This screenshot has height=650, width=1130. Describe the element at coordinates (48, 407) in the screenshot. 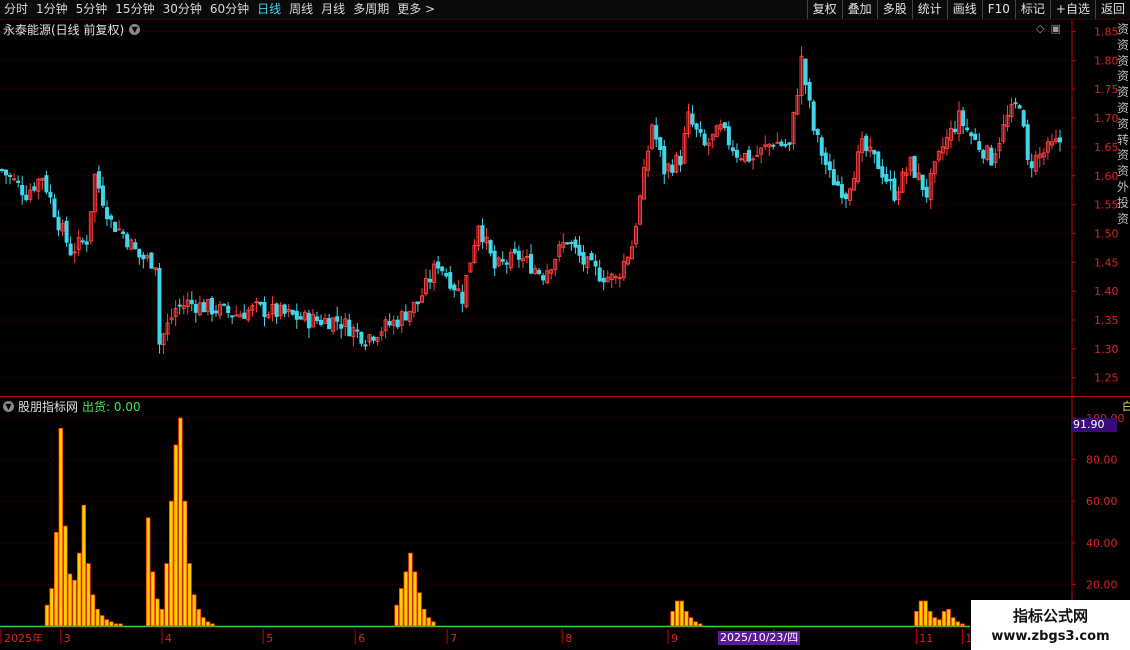

I see `indicator-name: 股朋指标网` at that location.